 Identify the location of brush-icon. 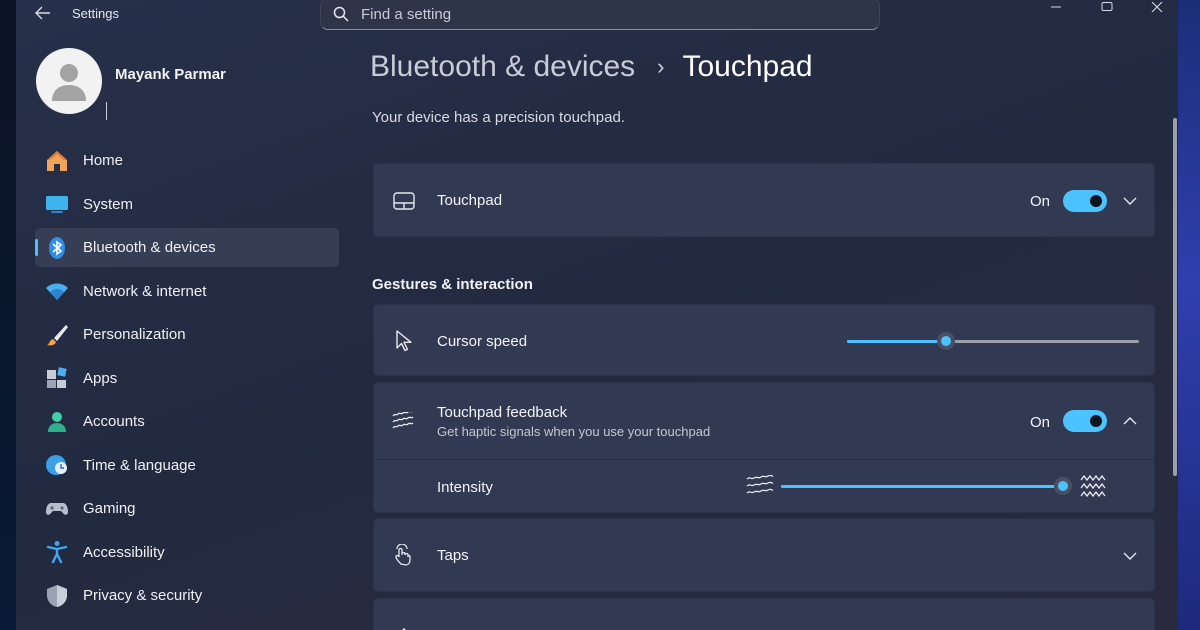
(57, 335).